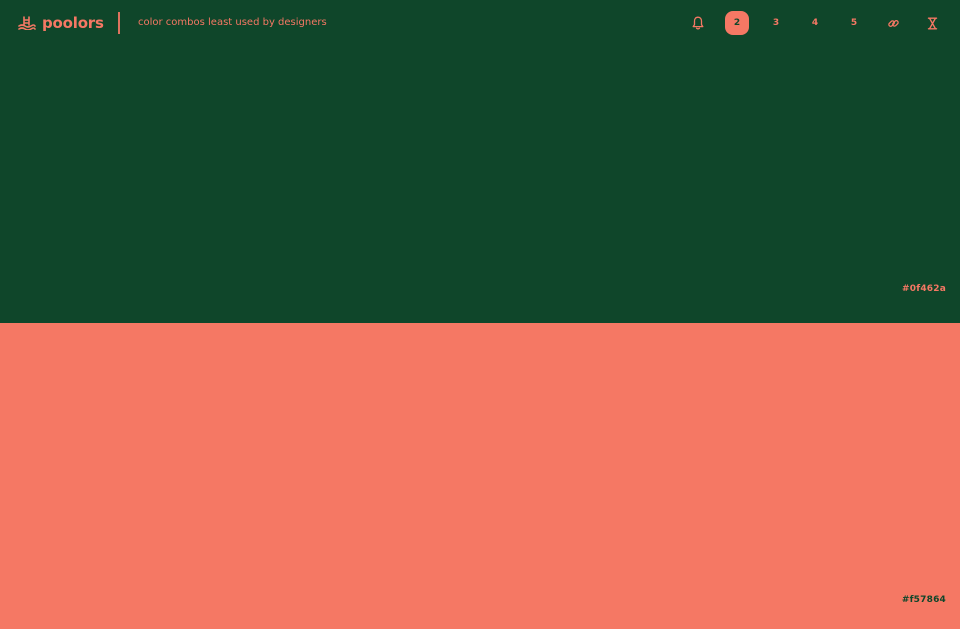  What do you see at coordinates (737, 23) in the screenshot?
I see `palette-size-2-button: 2` at bounding box center [737, 23].